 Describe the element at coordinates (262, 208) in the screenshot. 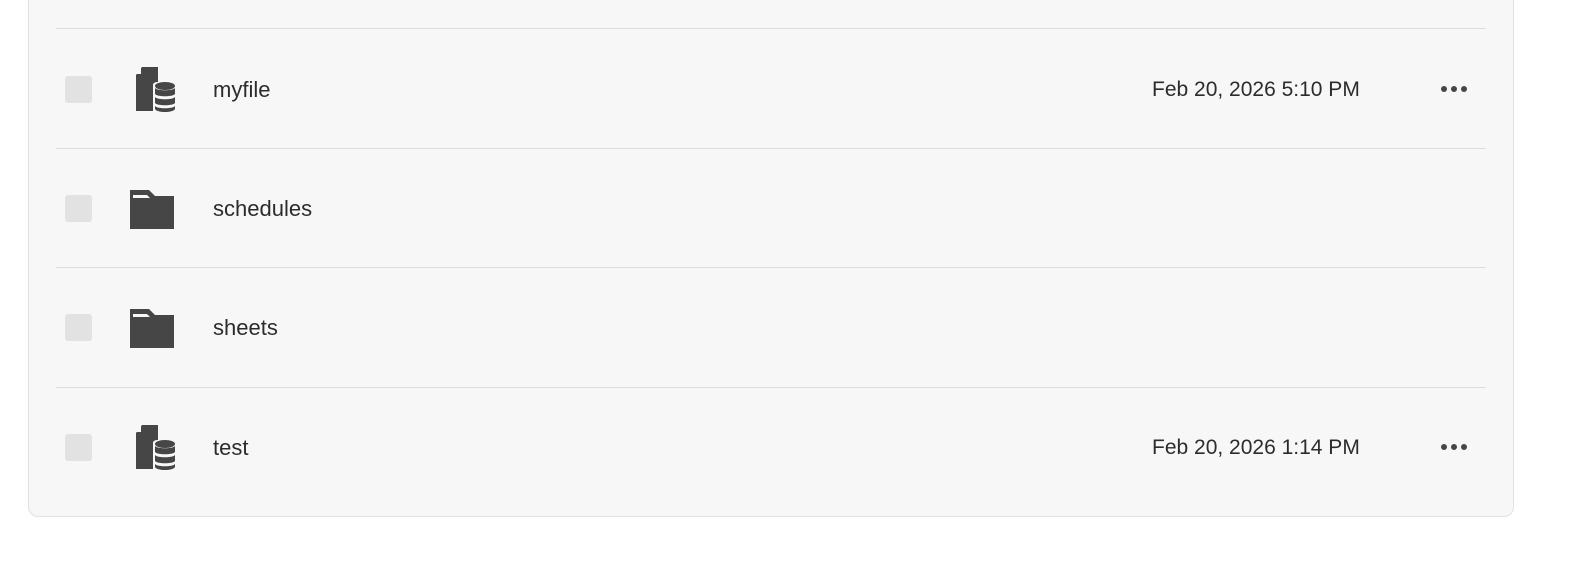

I see `folder-name: schedules` at that location.